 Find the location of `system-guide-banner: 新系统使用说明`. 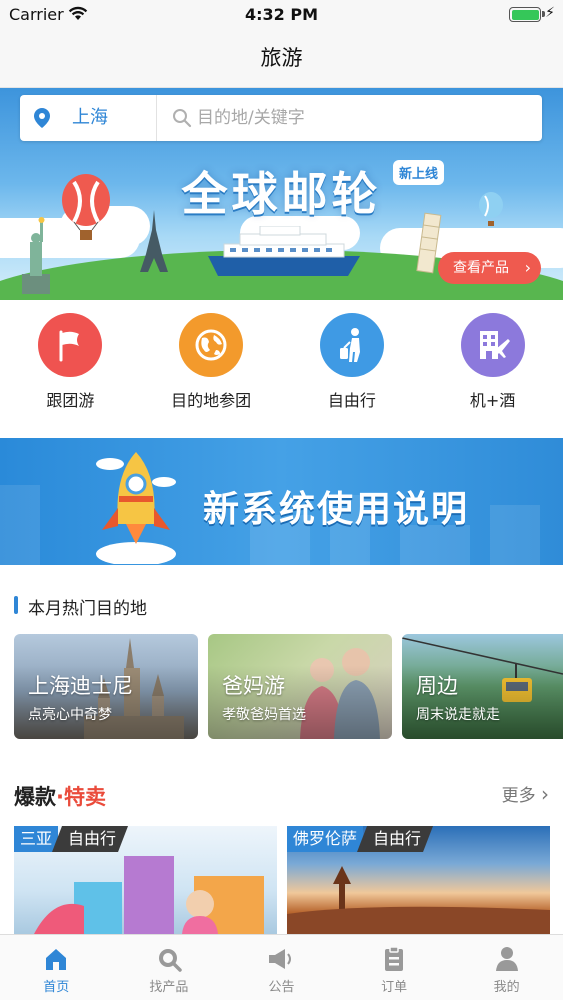

system-guide-banner: 新系统使用说明 is located at coordinates (281, 501).